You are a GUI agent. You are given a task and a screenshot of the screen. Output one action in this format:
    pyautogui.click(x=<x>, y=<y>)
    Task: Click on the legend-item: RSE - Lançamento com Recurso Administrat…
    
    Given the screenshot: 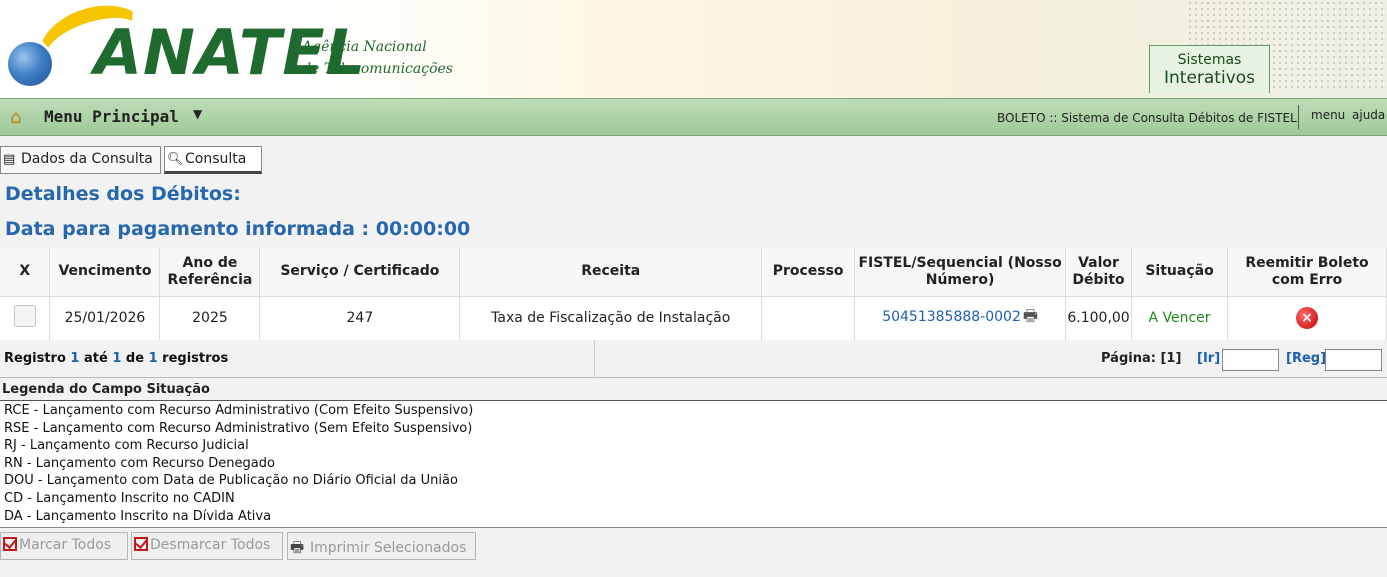 What is the action you would take?
    pyautogui.click(x=238, y=428)
    